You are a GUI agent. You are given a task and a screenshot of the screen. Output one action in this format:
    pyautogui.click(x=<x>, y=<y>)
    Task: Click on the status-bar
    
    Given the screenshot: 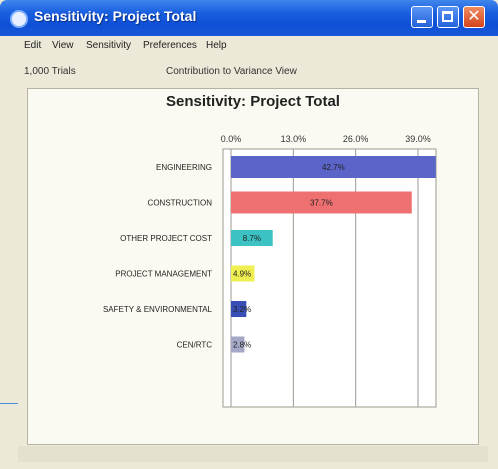 What is the action you would take?
    pyautogui.click(x=253, y=454)
    